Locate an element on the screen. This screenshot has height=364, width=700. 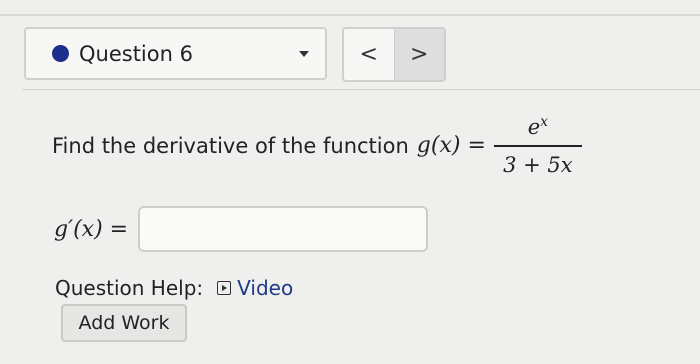
function-lhs: g(x) = is located at coordinates (451, 145).